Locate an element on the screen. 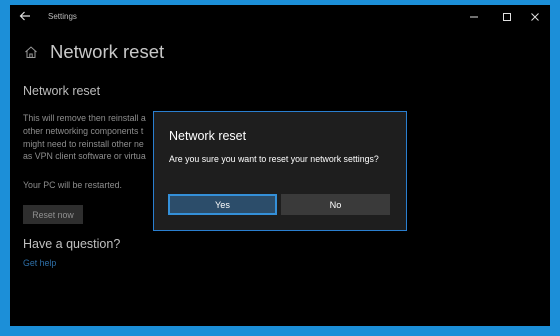 This screenshot has height=336, width=560. close-icon is located at coordinates (535, 17).